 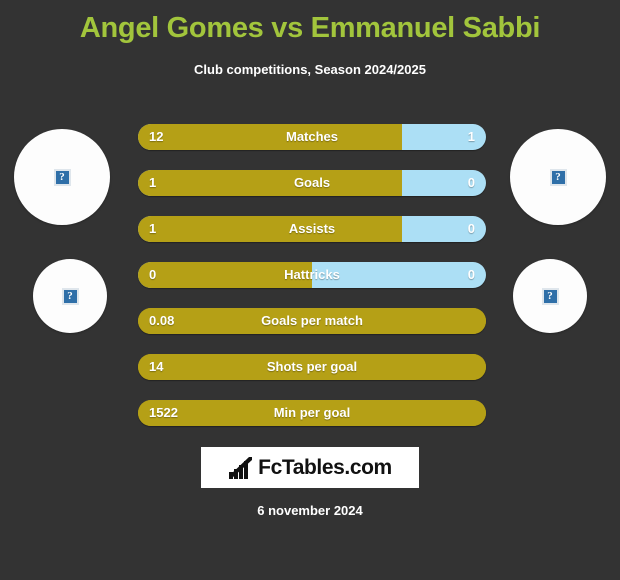 I want to click on report-date: 6 november 2024, so click(x=310, y=510).